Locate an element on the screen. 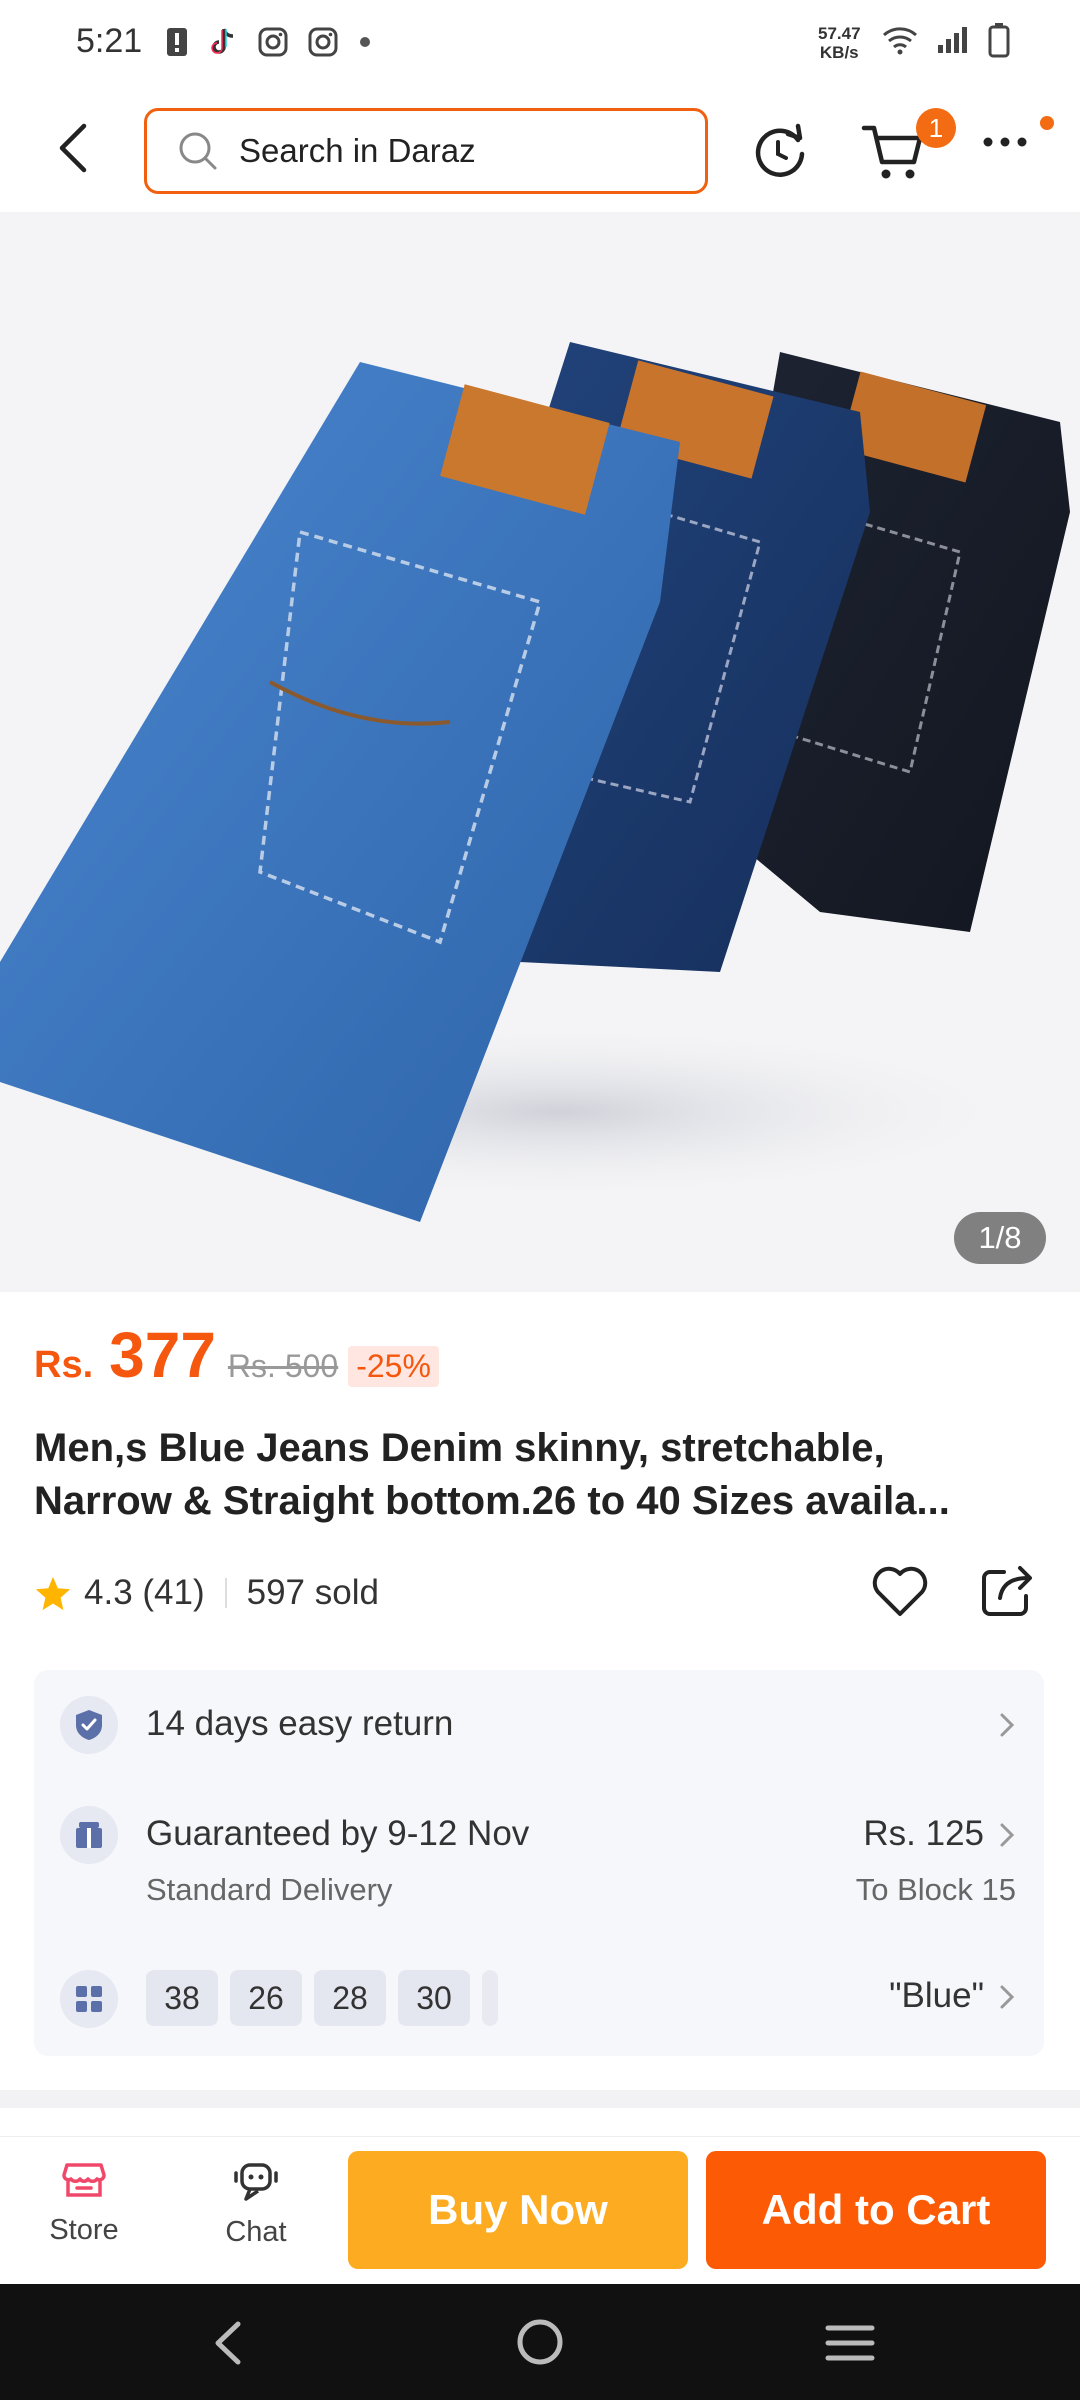 The image size is (1080, 2400). more-options-icon is located at coordinates (1005, 142).